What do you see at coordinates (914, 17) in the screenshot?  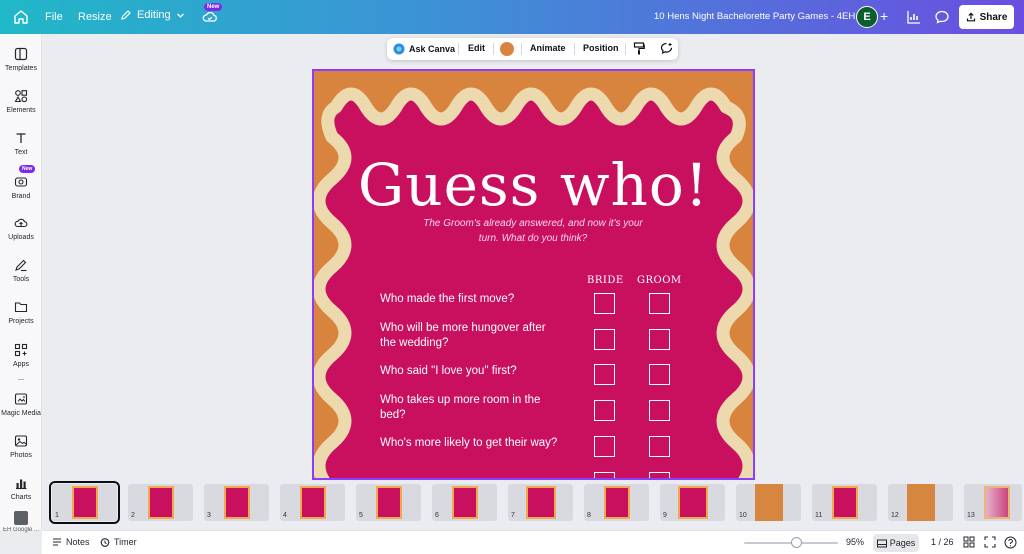 I see `insights-icon` at bounding box center [914, 17].